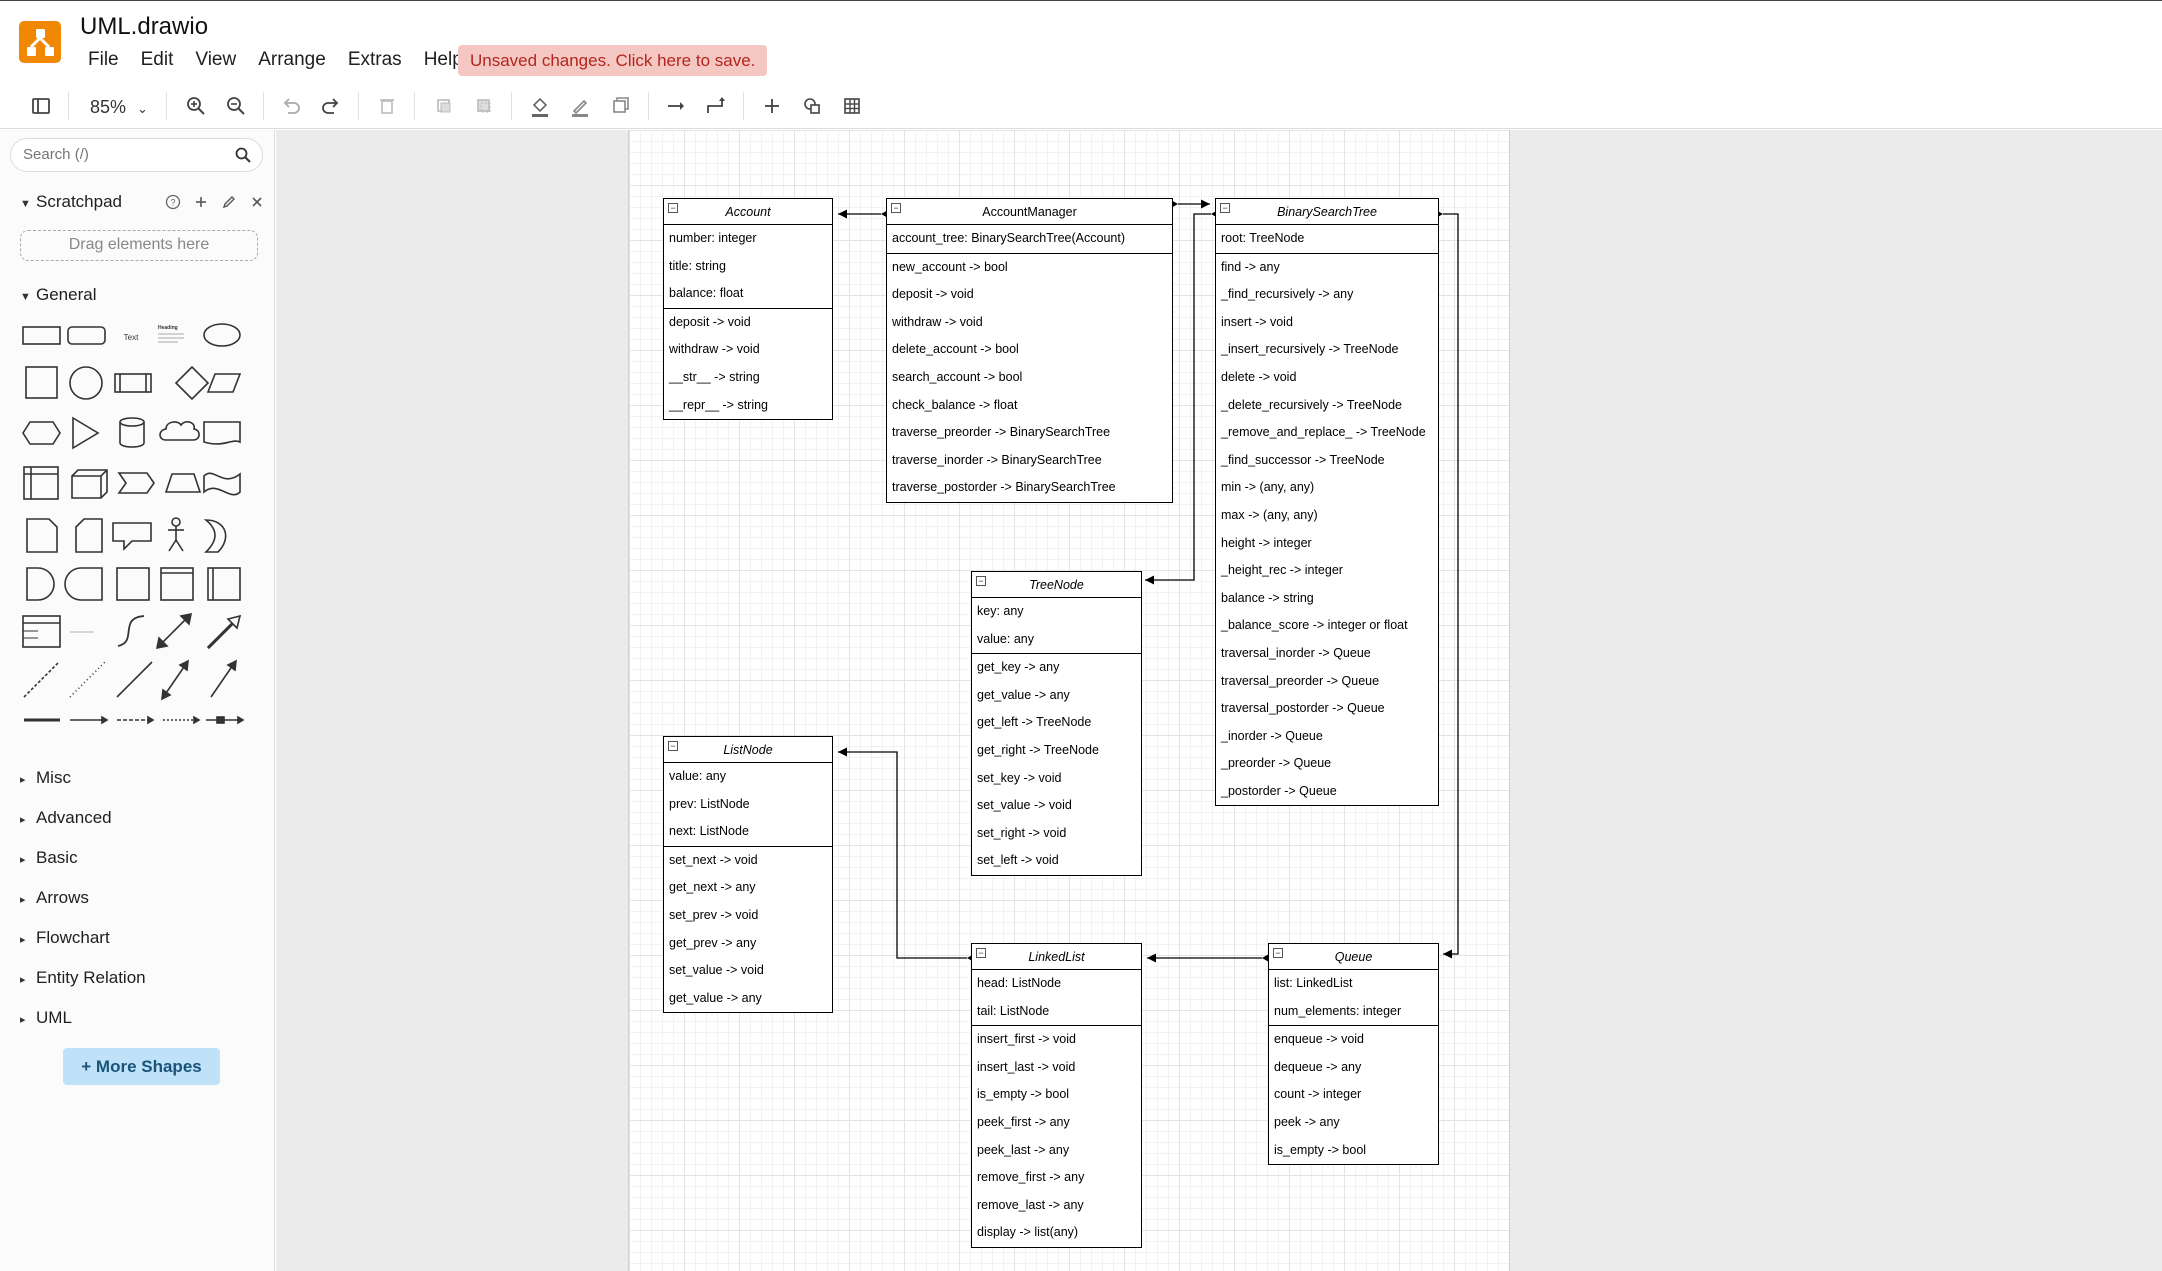 This screenshot has width=2162, height=1271. Describe the element at coordinates (716, 106) in the screenshot. I see `waypoints-icon` at that location.